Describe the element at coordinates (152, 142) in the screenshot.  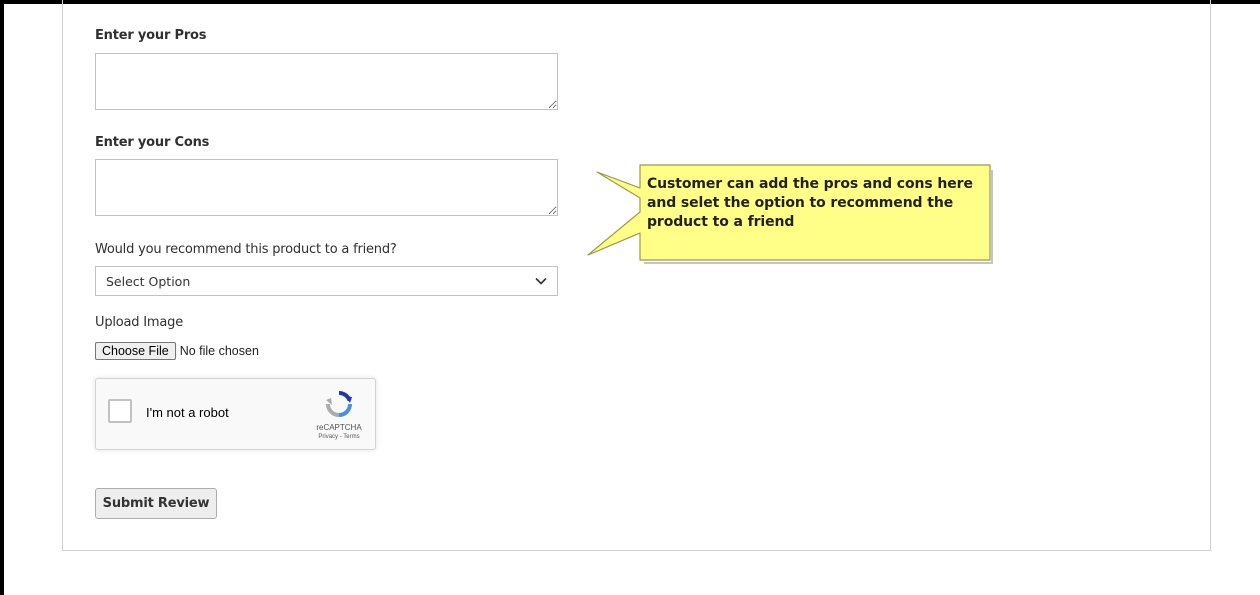
I see `cons-label: Enter your Cons` at that location.